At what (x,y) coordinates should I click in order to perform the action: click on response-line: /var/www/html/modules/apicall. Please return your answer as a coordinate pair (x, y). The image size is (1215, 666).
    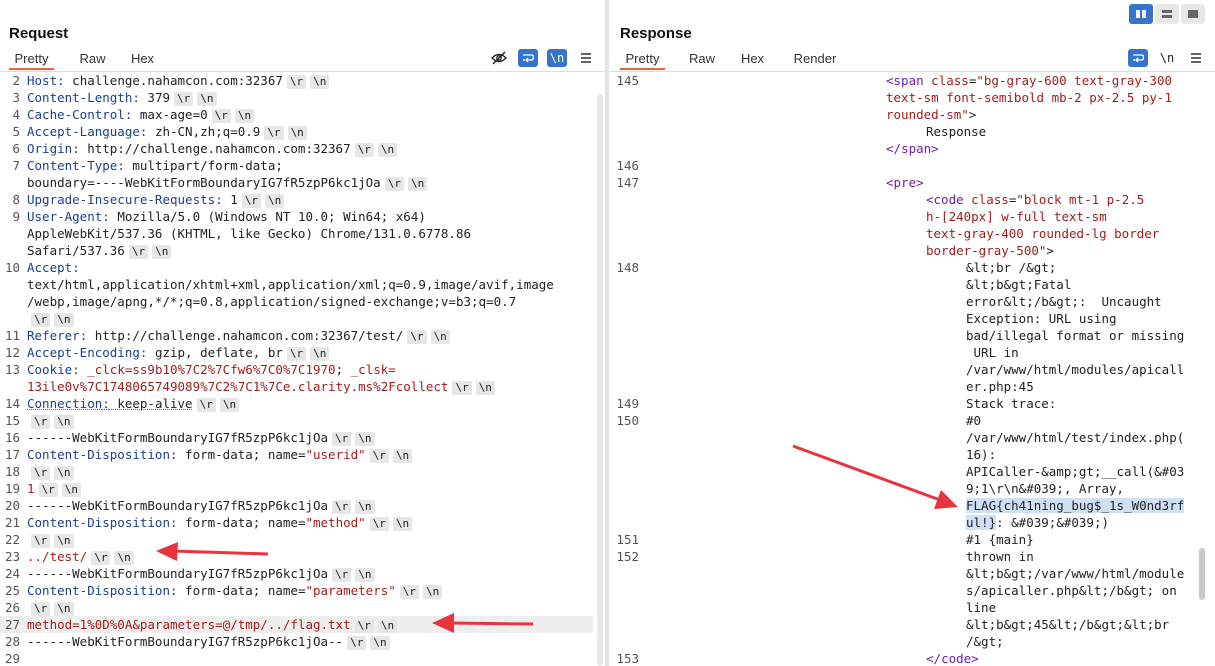
    Looking at the image, I should click on (906, 369).